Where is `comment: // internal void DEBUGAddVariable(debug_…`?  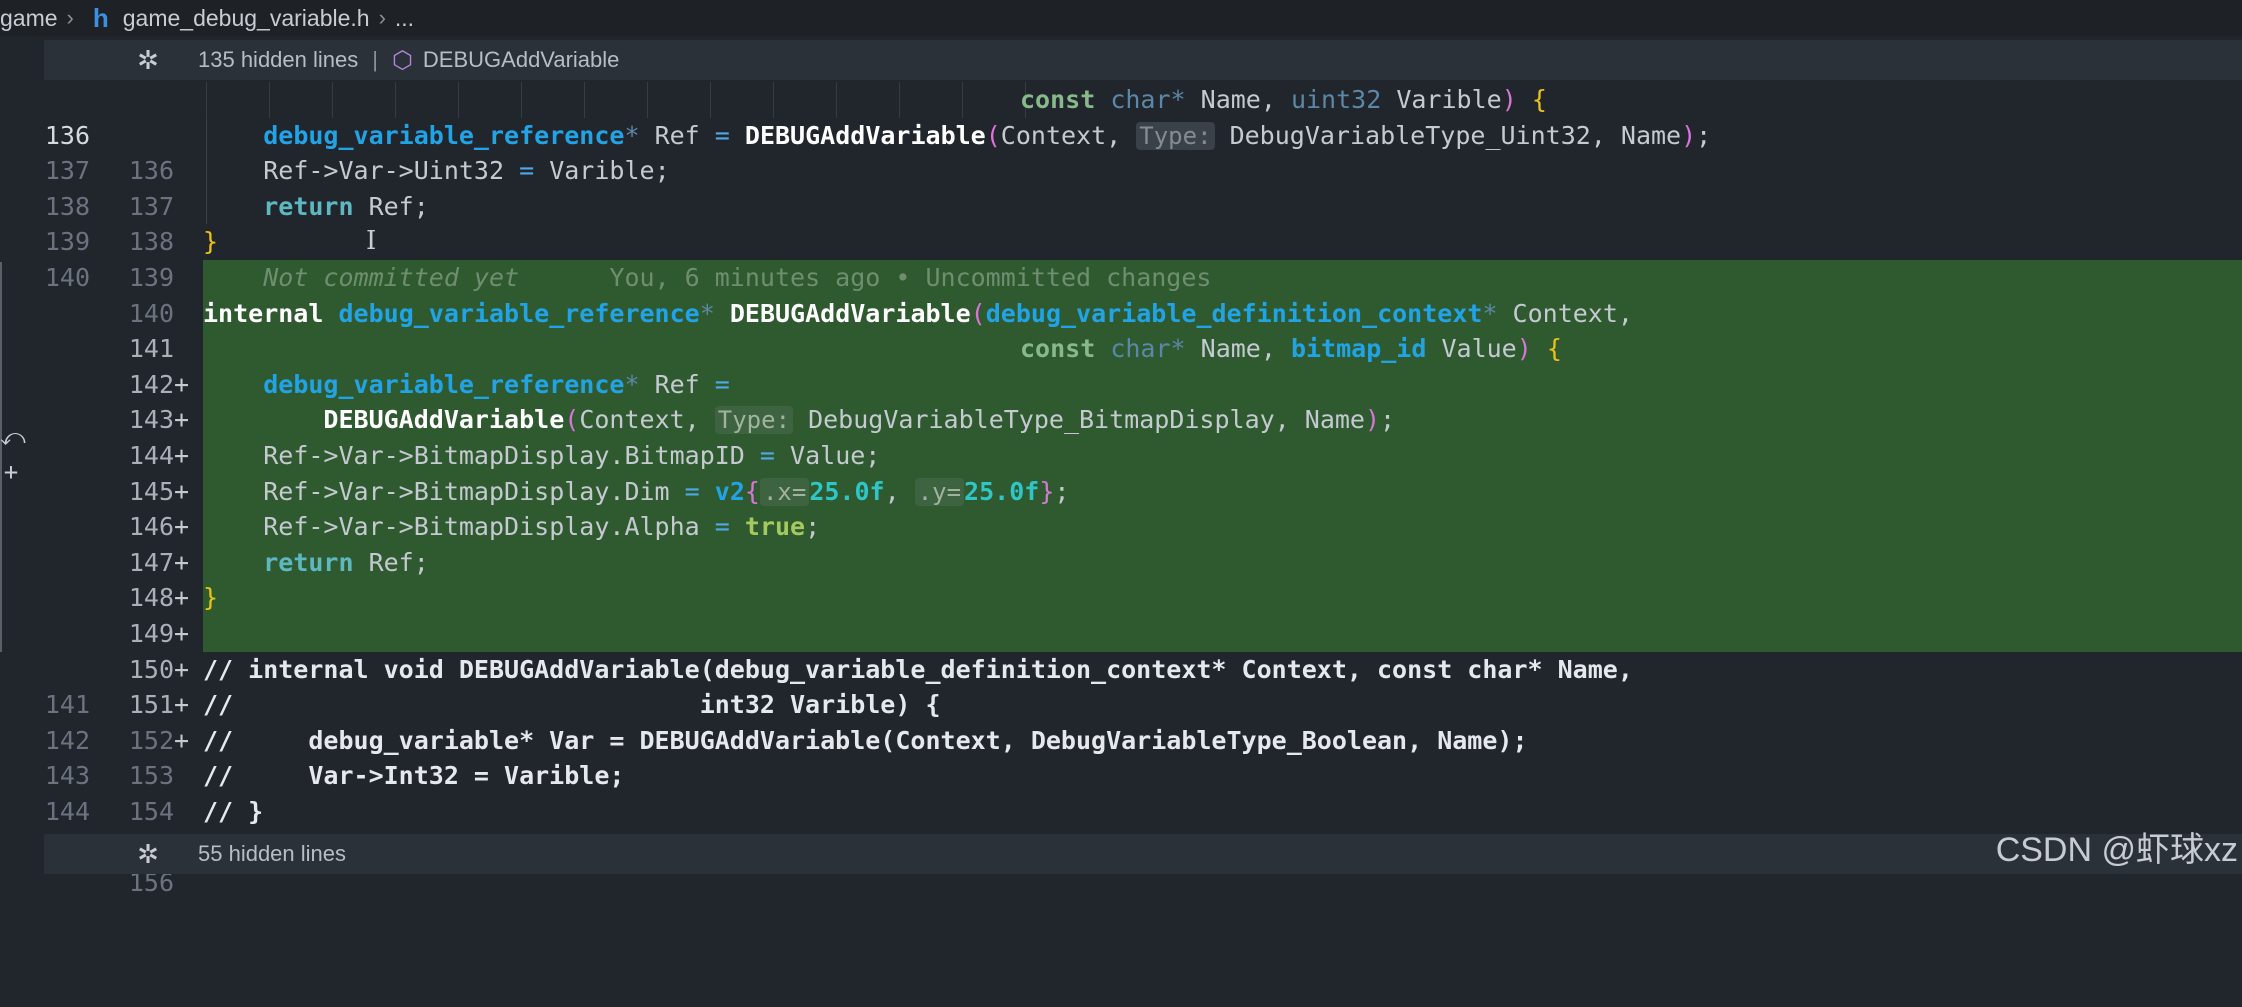 comment: // internal void DEBUGAddVariable(debug_… is located at coordinates (918, 669).